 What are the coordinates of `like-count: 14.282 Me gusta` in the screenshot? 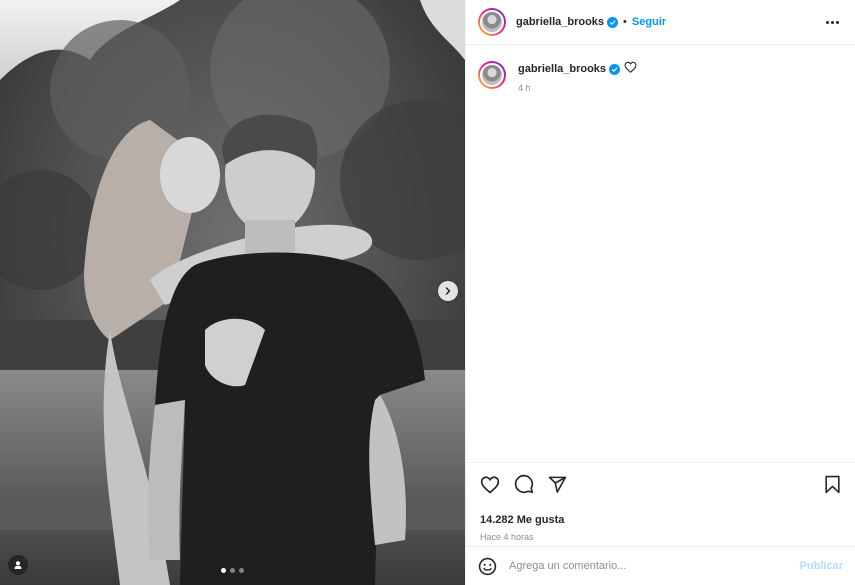 It's located at (660, 520).